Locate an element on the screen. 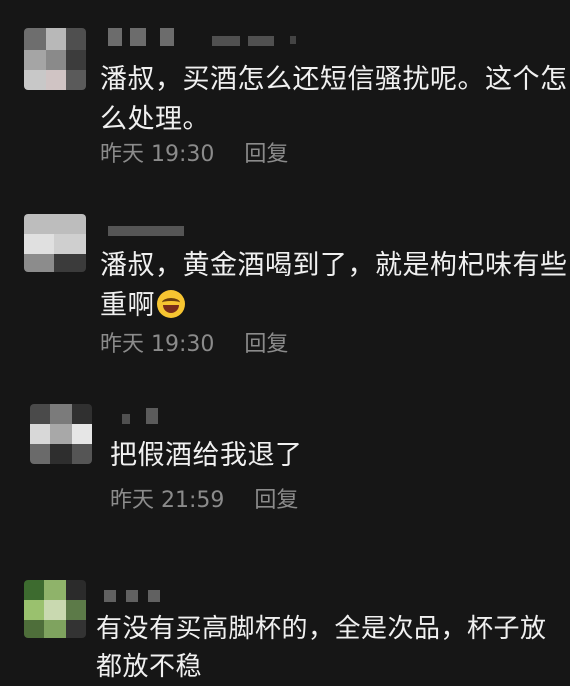 The width and height of the screenshot is (570, 686). comment-text: 有没有买高脚杯的，全是次品，杯子放 都放不稳 is located at coordinates (321, 648).